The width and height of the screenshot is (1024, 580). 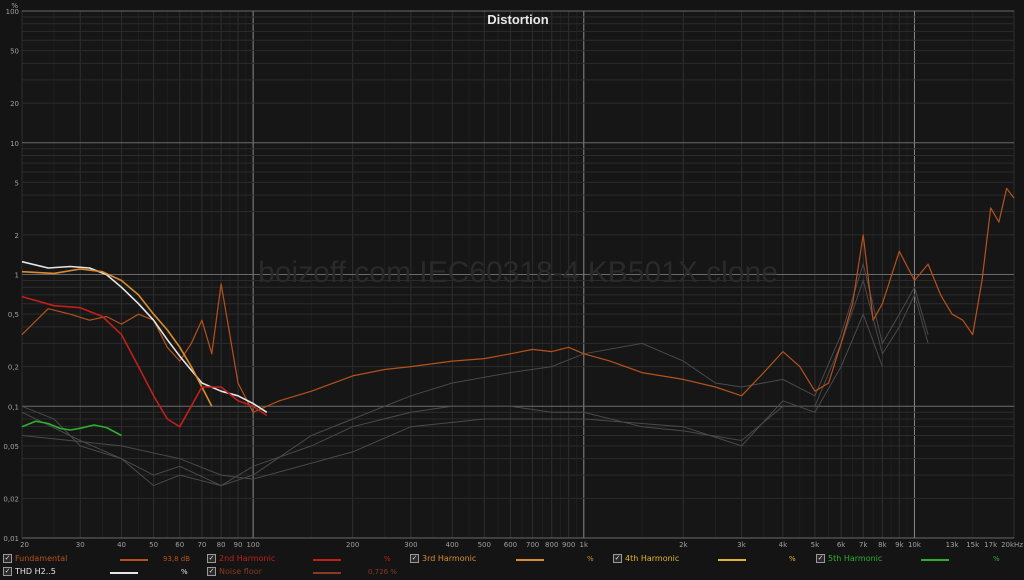 I want to click on unit-3rd-harmonic: %, so click(x=590, y=559).